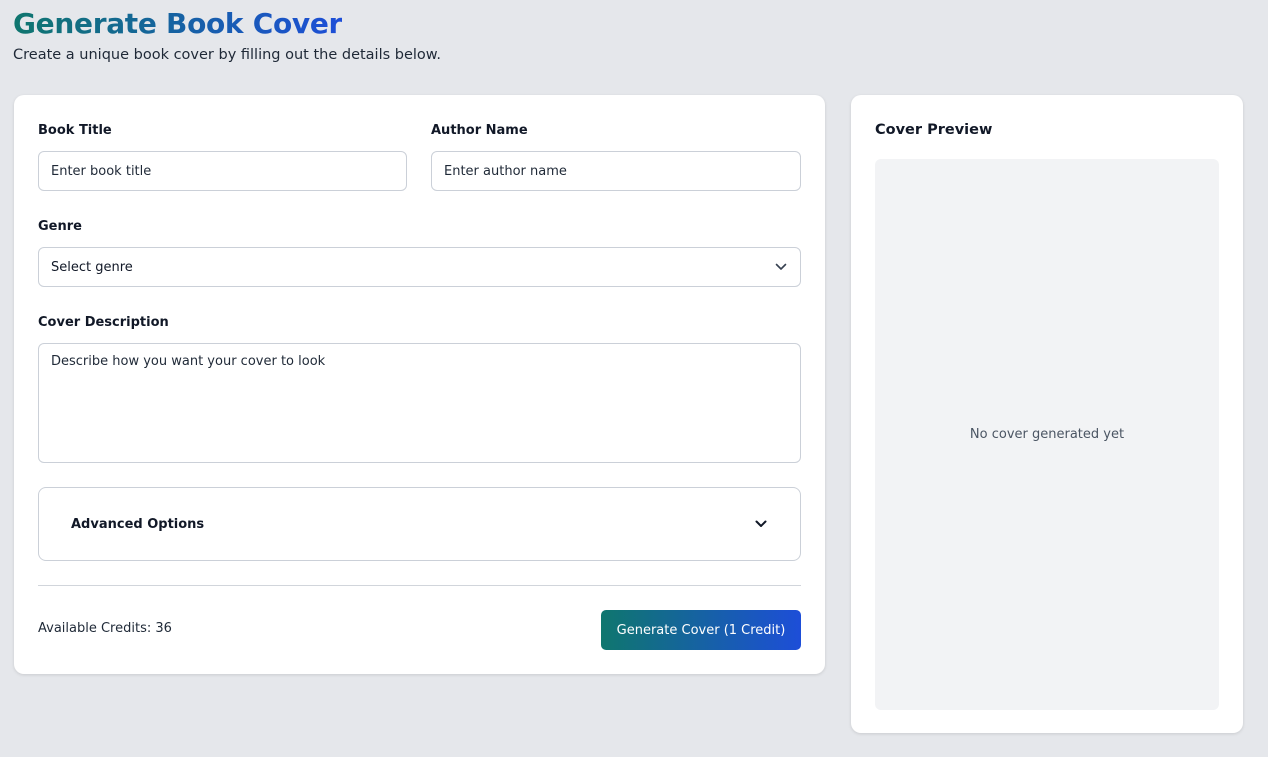 The width and height of the screenshot is (1268, 757). Describe the element at coordinates (138, 524) in the screenshot. I see `advanced-options-label: Advanced Options` at that location.